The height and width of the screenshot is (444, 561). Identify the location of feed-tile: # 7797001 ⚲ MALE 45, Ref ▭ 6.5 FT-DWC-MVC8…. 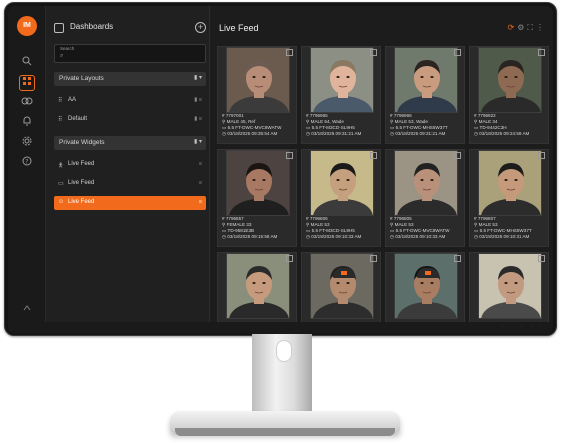
(257, 95).